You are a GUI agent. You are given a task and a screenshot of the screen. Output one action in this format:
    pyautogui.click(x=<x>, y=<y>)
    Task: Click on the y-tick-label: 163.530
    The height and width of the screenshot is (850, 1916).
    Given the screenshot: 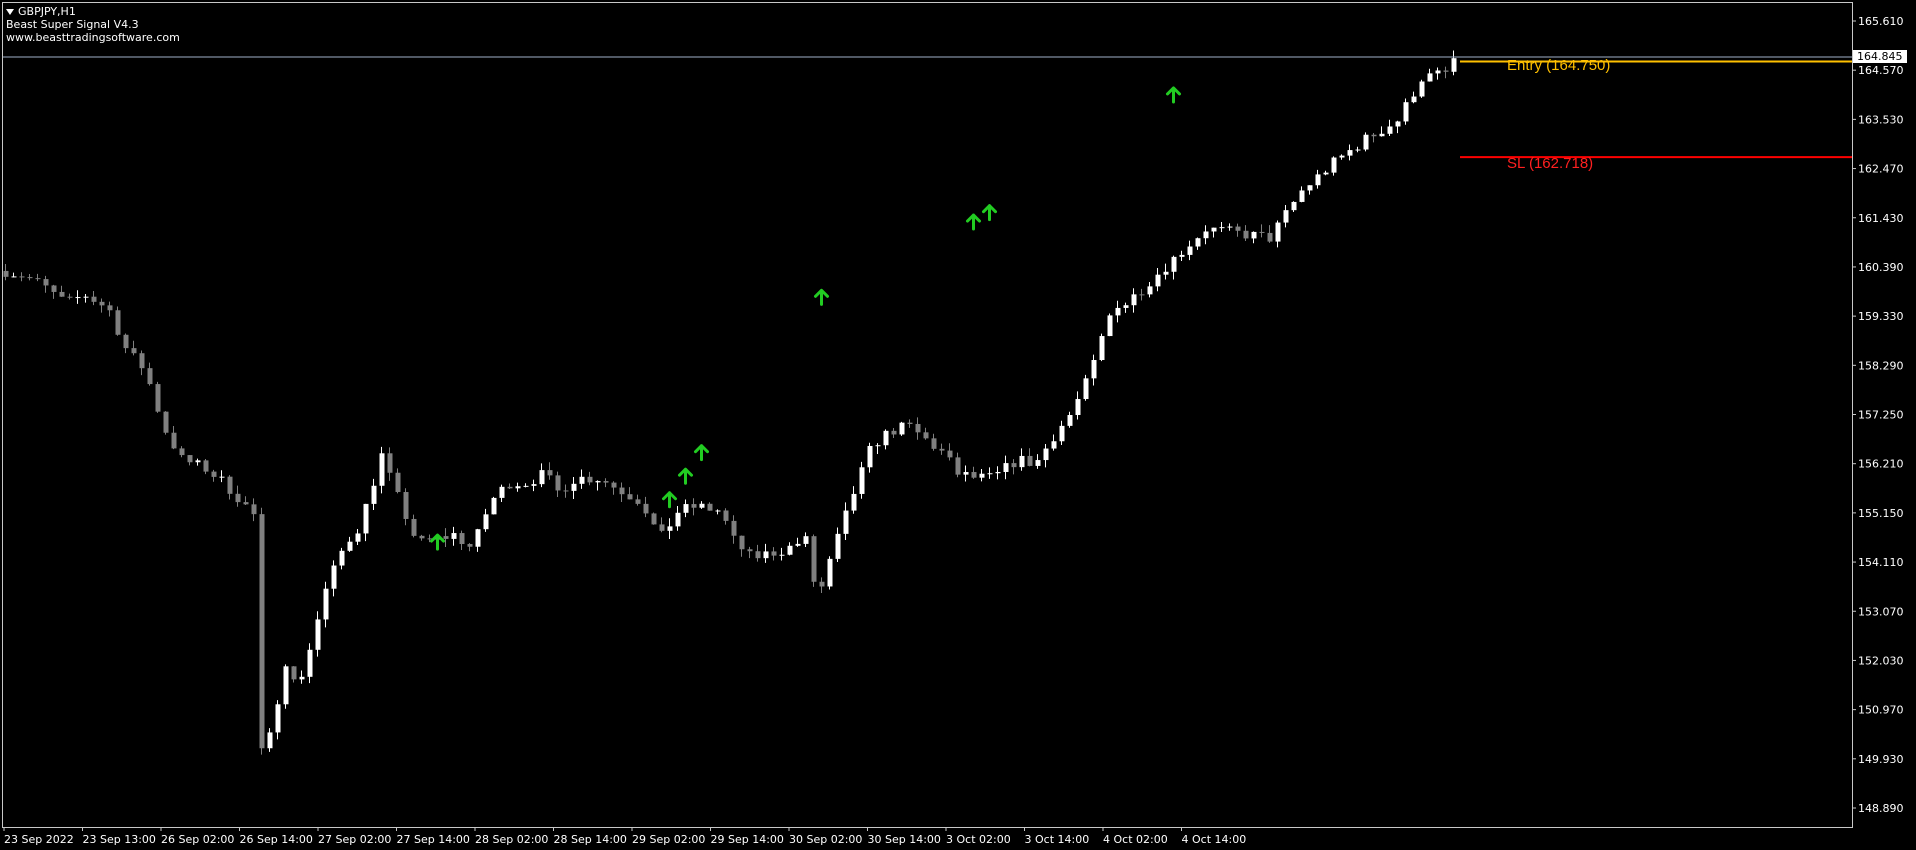 What is the action you would take?
    pyautogui.click(x=1881, y=119)
    